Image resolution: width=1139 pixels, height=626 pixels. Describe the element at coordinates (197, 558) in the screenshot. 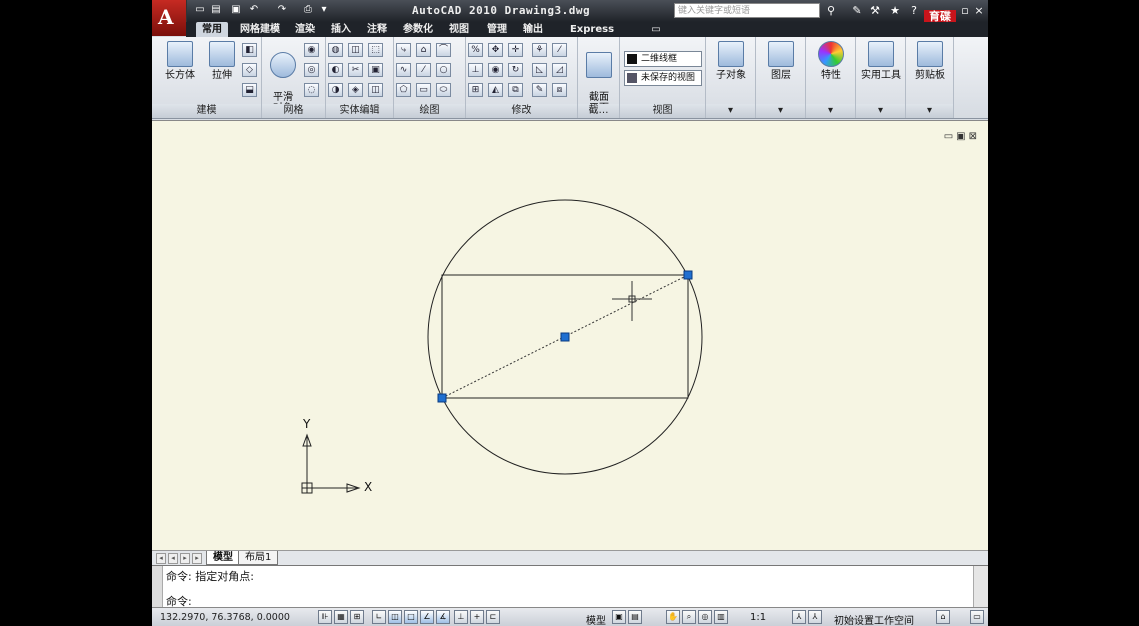

I see `last-layout-icon: ▸` at that location.